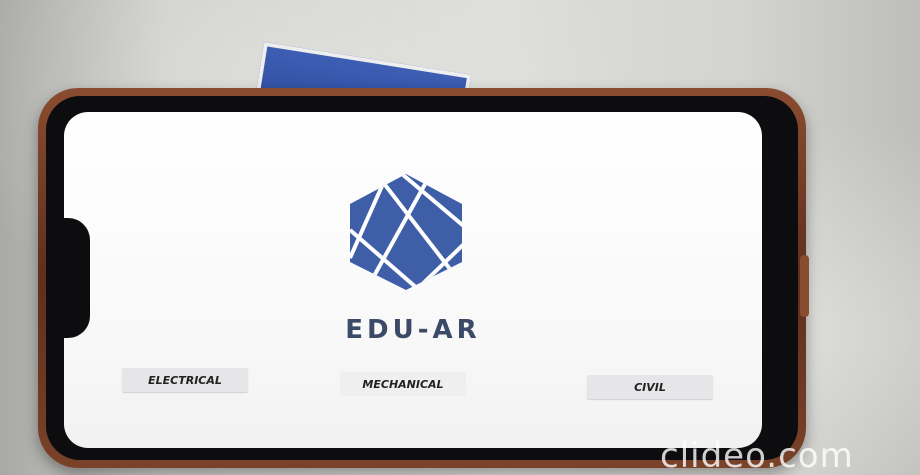 The width and height of the screenshot is (920, 475). I want to click on watermark: clideo.com, so click(757, 455).